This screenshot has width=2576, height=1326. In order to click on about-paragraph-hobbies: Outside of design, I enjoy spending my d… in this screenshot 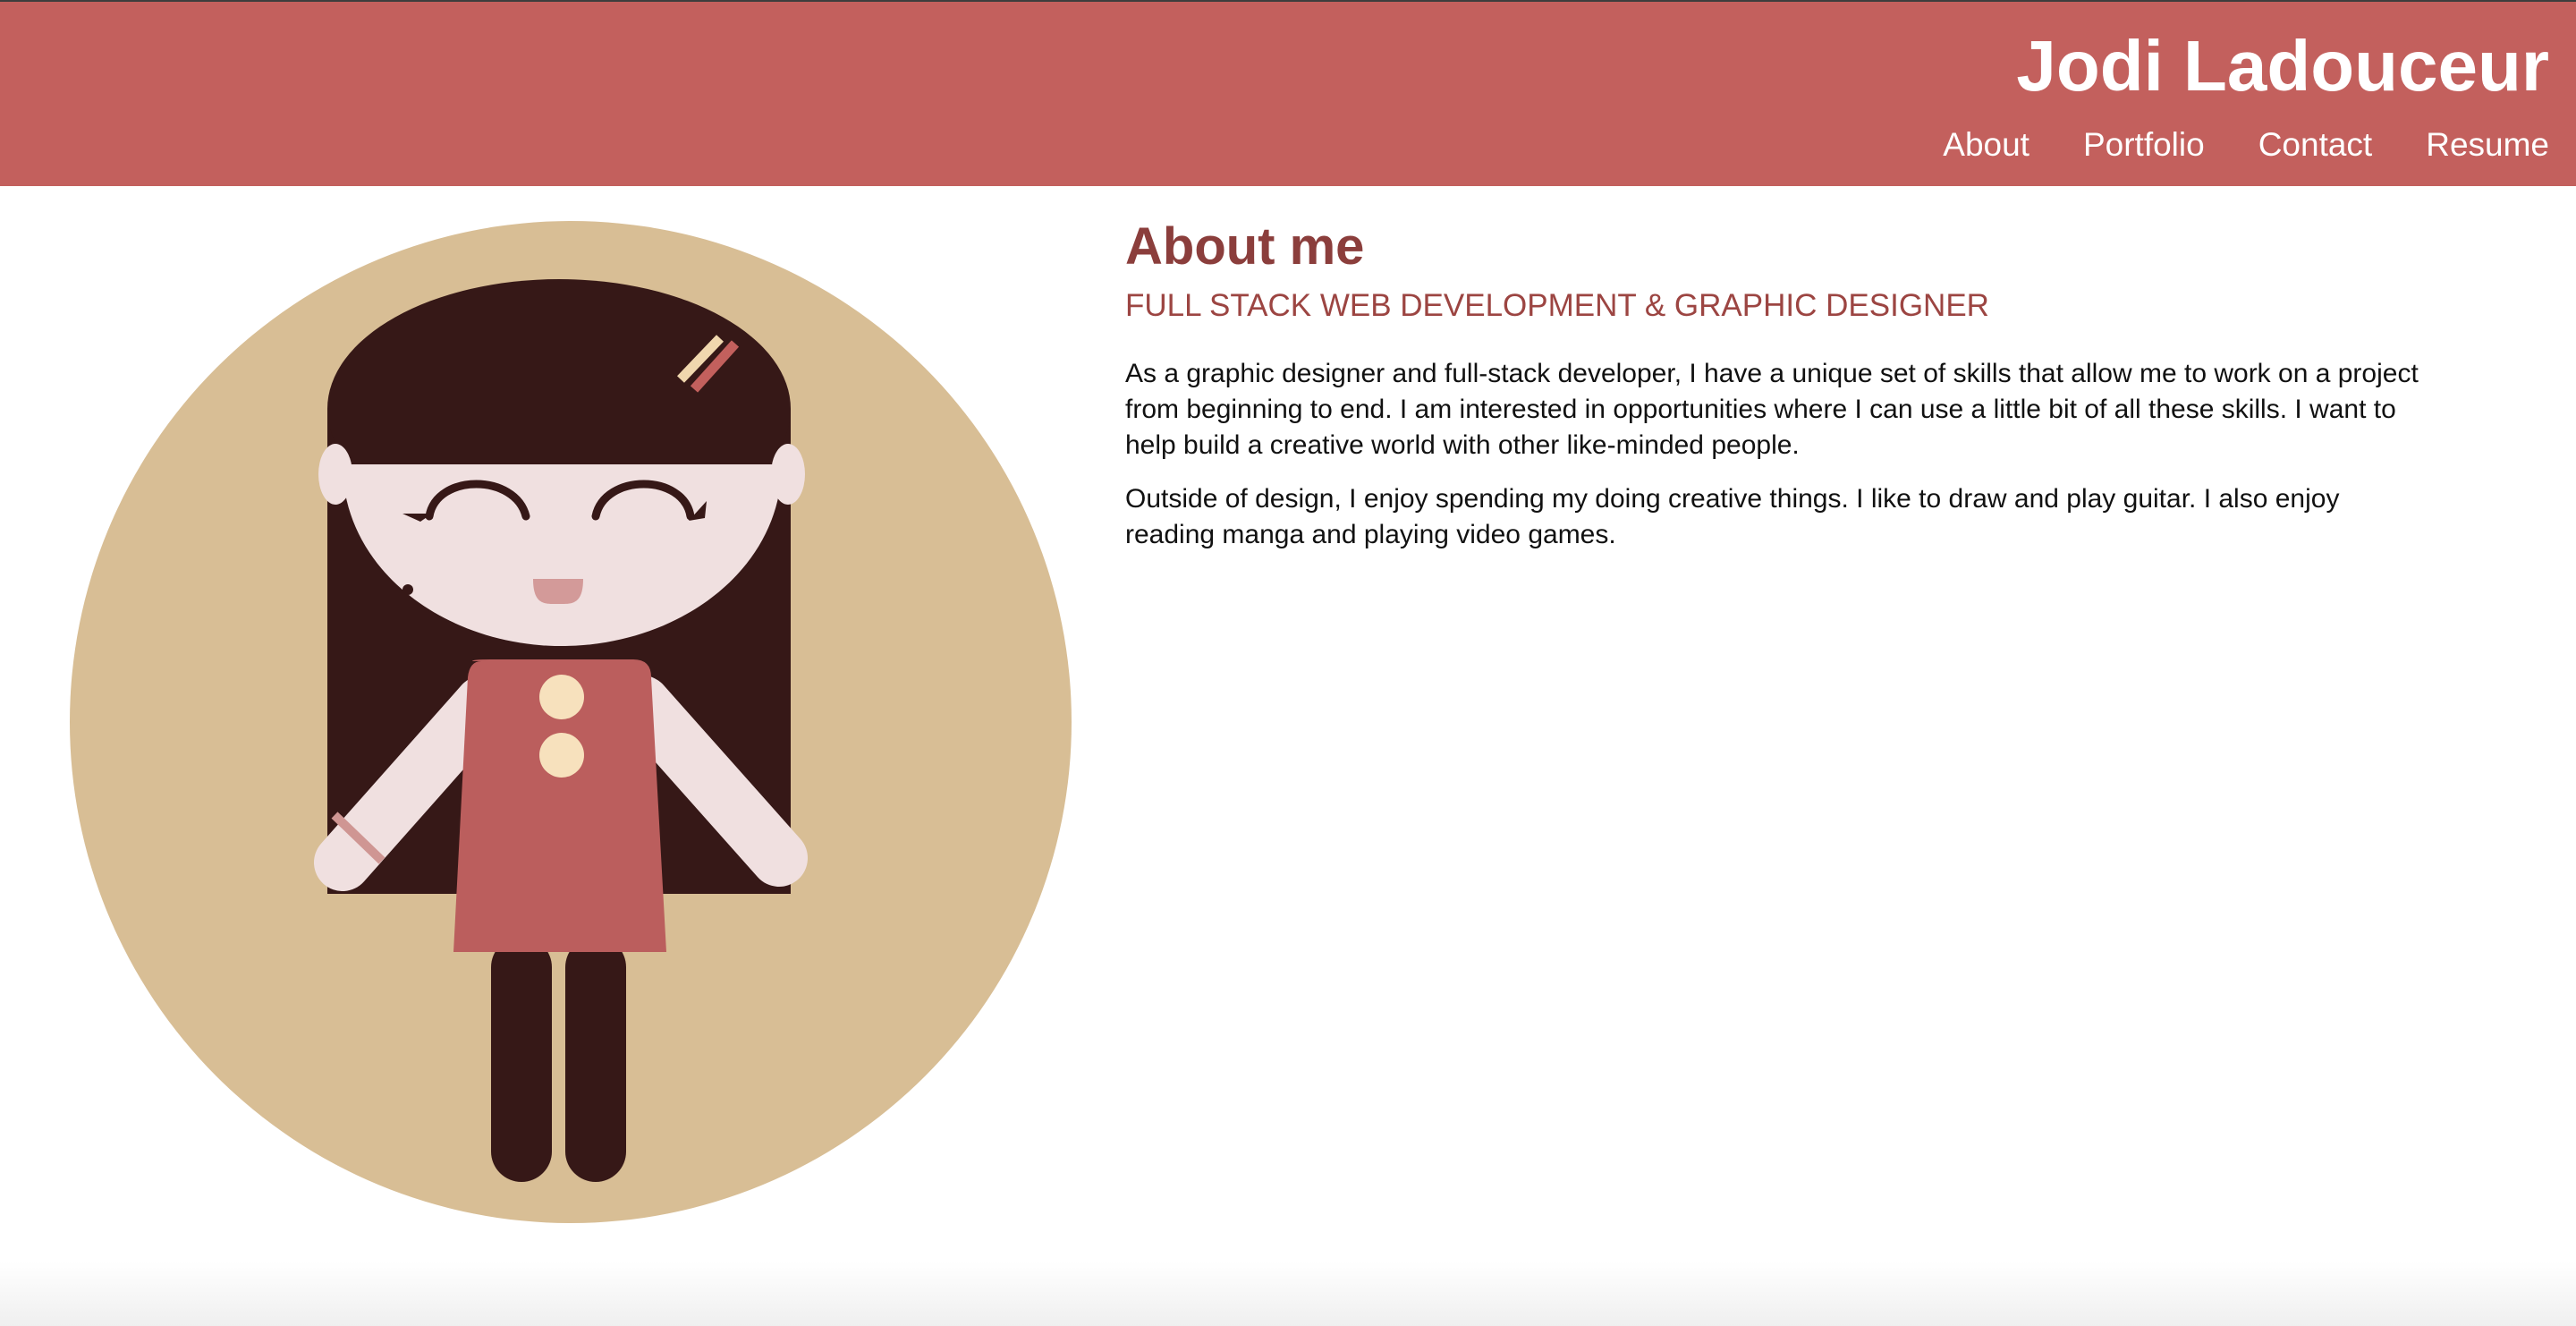, I will do `click(1732, 516)`.